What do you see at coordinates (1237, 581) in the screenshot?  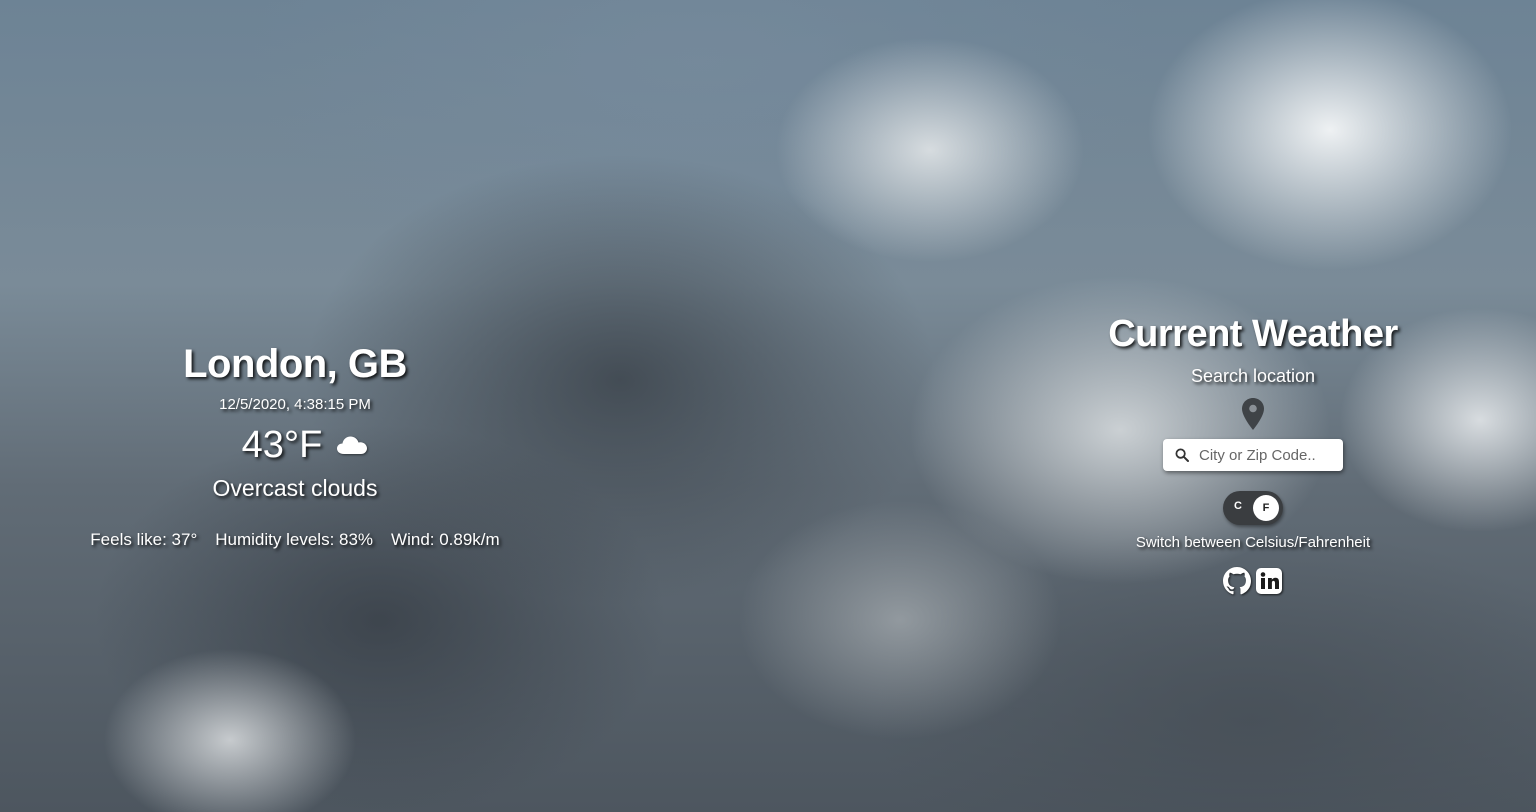 I see `github-icon` at bounding box center [1237, 581].